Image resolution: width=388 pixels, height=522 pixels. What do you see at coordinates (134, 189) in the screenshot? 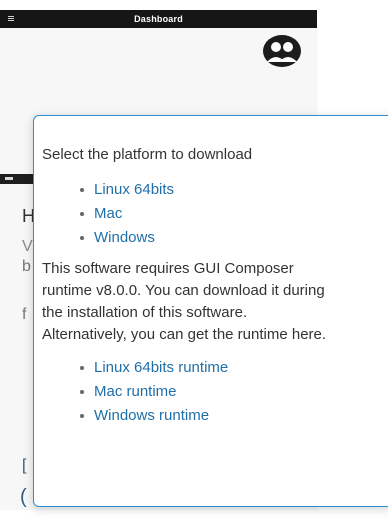
I see `linux-download-link: Linux 64bits` at bounding box center [134, 189].